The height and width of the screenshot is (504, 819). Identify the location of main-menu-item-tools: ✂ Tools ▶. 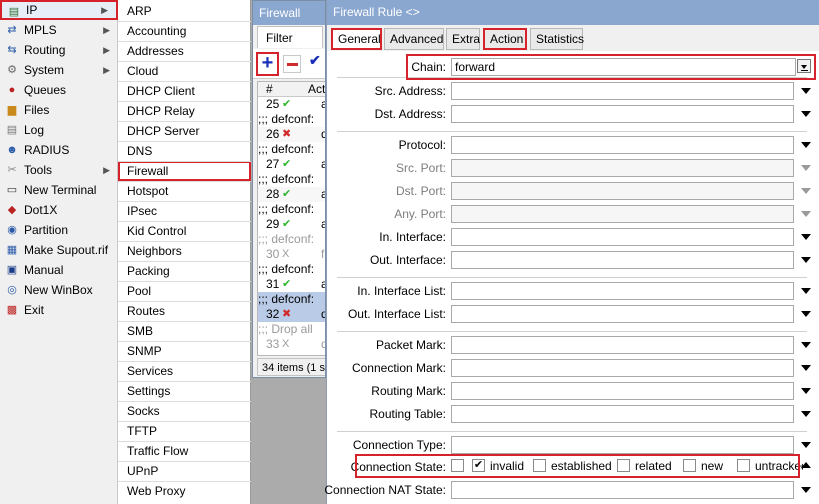
(59, 170).